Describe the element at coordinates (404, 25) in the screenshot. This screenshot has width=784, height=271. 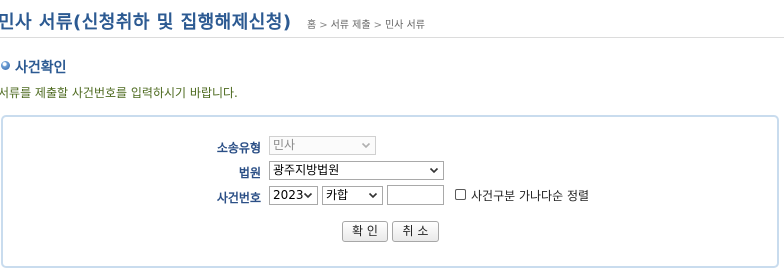
I see `breadcrumb-current: 민사 서류` at that location.